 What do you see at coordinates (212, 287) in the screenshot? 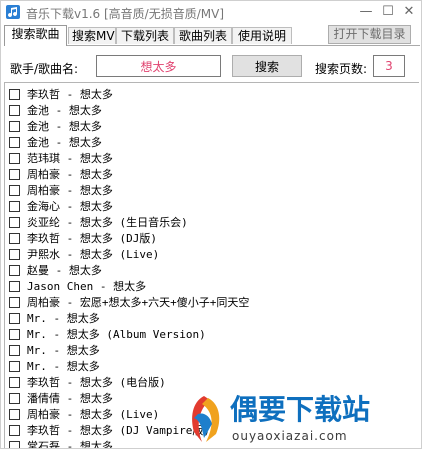
I see `list-item: Jason Chen - 想太多` at bounding box center [212, 287].